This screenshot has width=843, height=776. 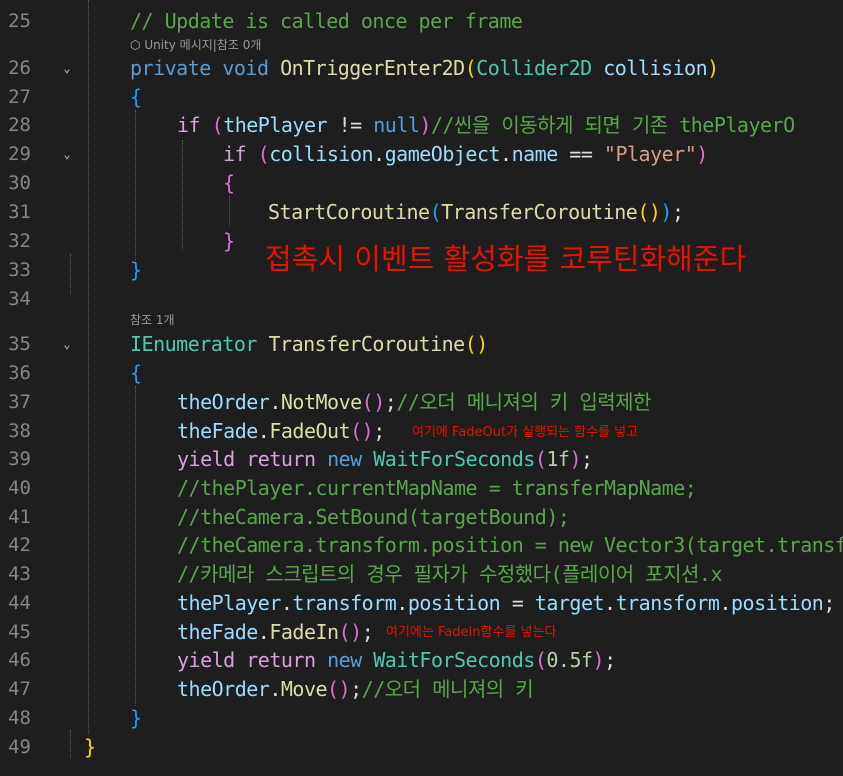 I want to click on line-number: 40, so click(x=19, y=488).